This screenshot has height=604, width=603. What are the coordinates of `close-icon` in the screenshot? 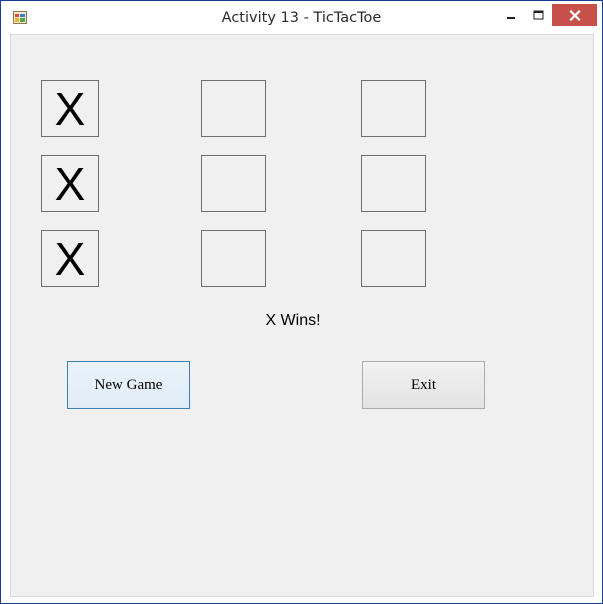 It's located at (574, 15).